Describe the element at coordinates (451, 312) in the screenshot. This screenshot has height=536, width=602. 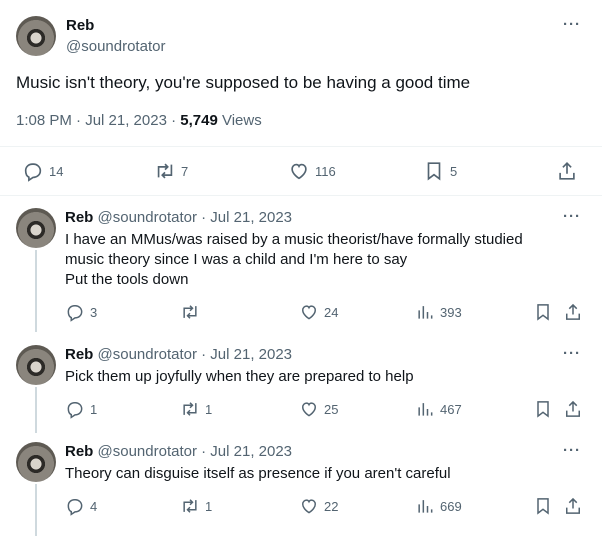
I see `views-count: 393` at that location.